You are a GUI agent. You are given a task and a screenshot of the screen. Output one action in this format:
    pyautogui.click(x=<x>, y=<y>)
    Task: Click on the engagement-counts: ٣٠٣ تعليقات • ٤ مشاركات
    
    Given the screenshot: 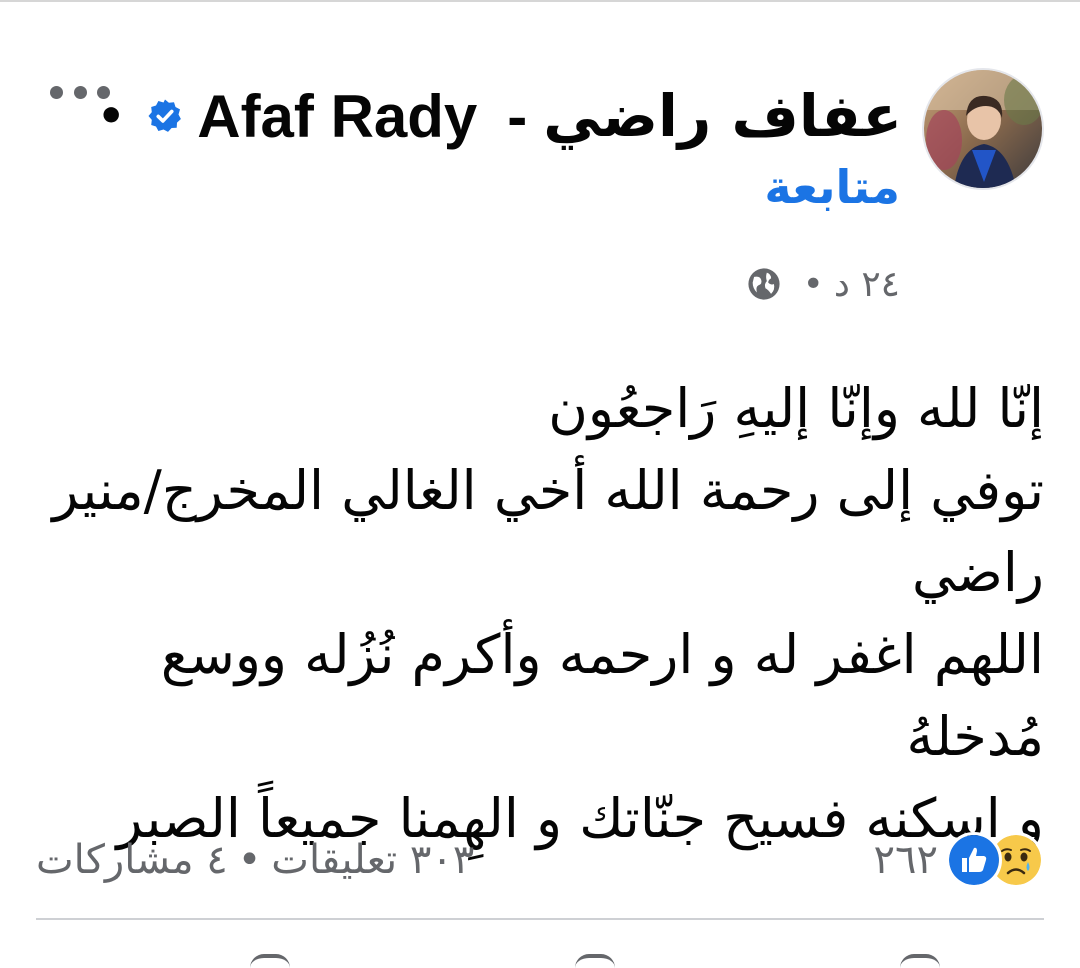 What is the action you would take?
    pyautogui.click(x=255, y=860)
    